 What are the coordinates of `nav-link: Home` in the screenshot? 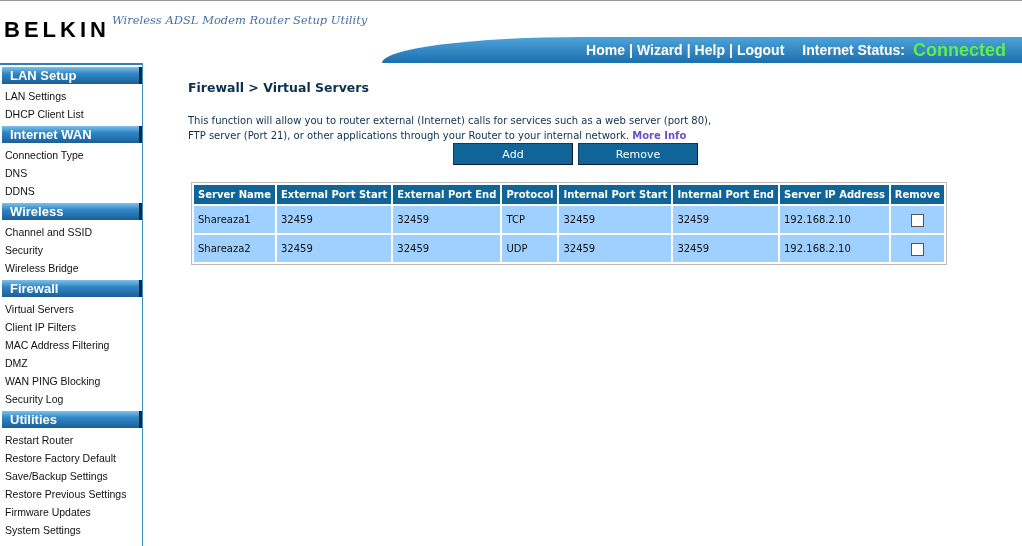 It's located at (605, 50).